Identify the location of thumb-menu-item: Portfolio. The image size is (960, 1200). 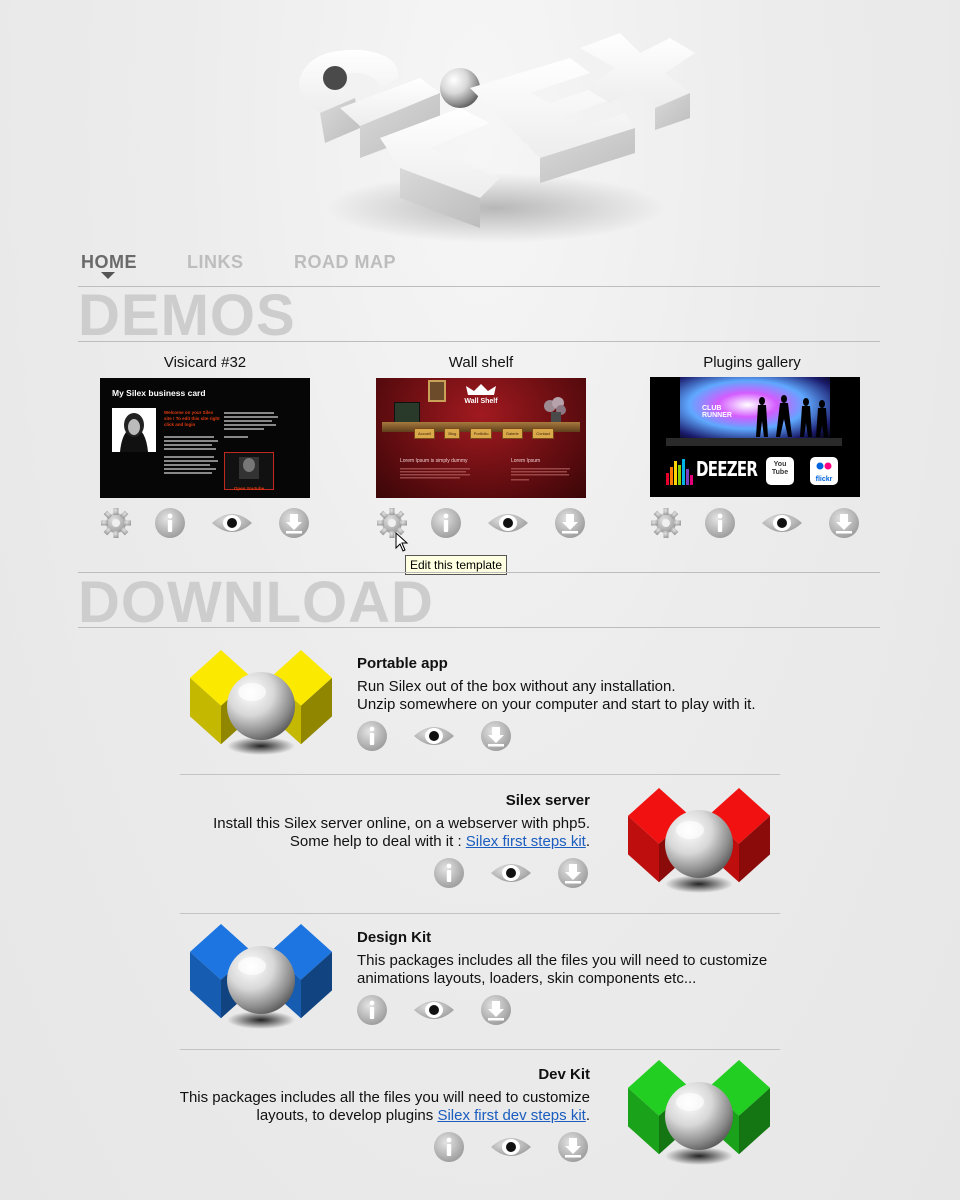
(481, 433).